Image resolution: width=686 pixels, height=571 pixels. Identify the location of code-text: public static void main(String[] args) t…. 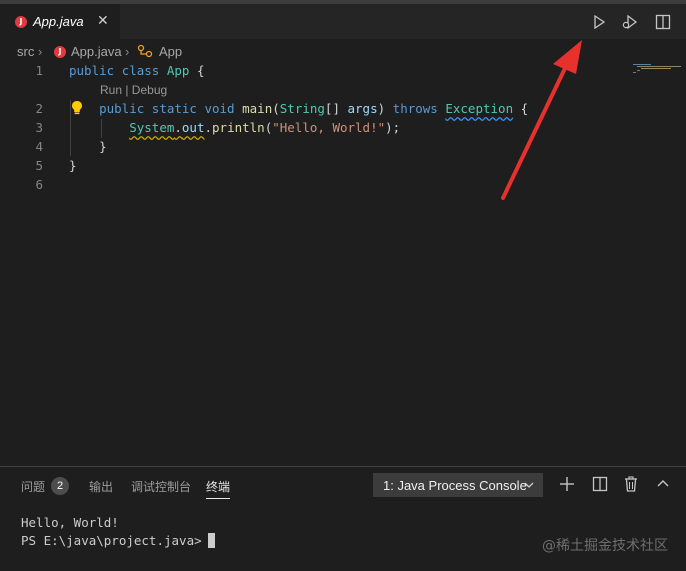
(314, 108).